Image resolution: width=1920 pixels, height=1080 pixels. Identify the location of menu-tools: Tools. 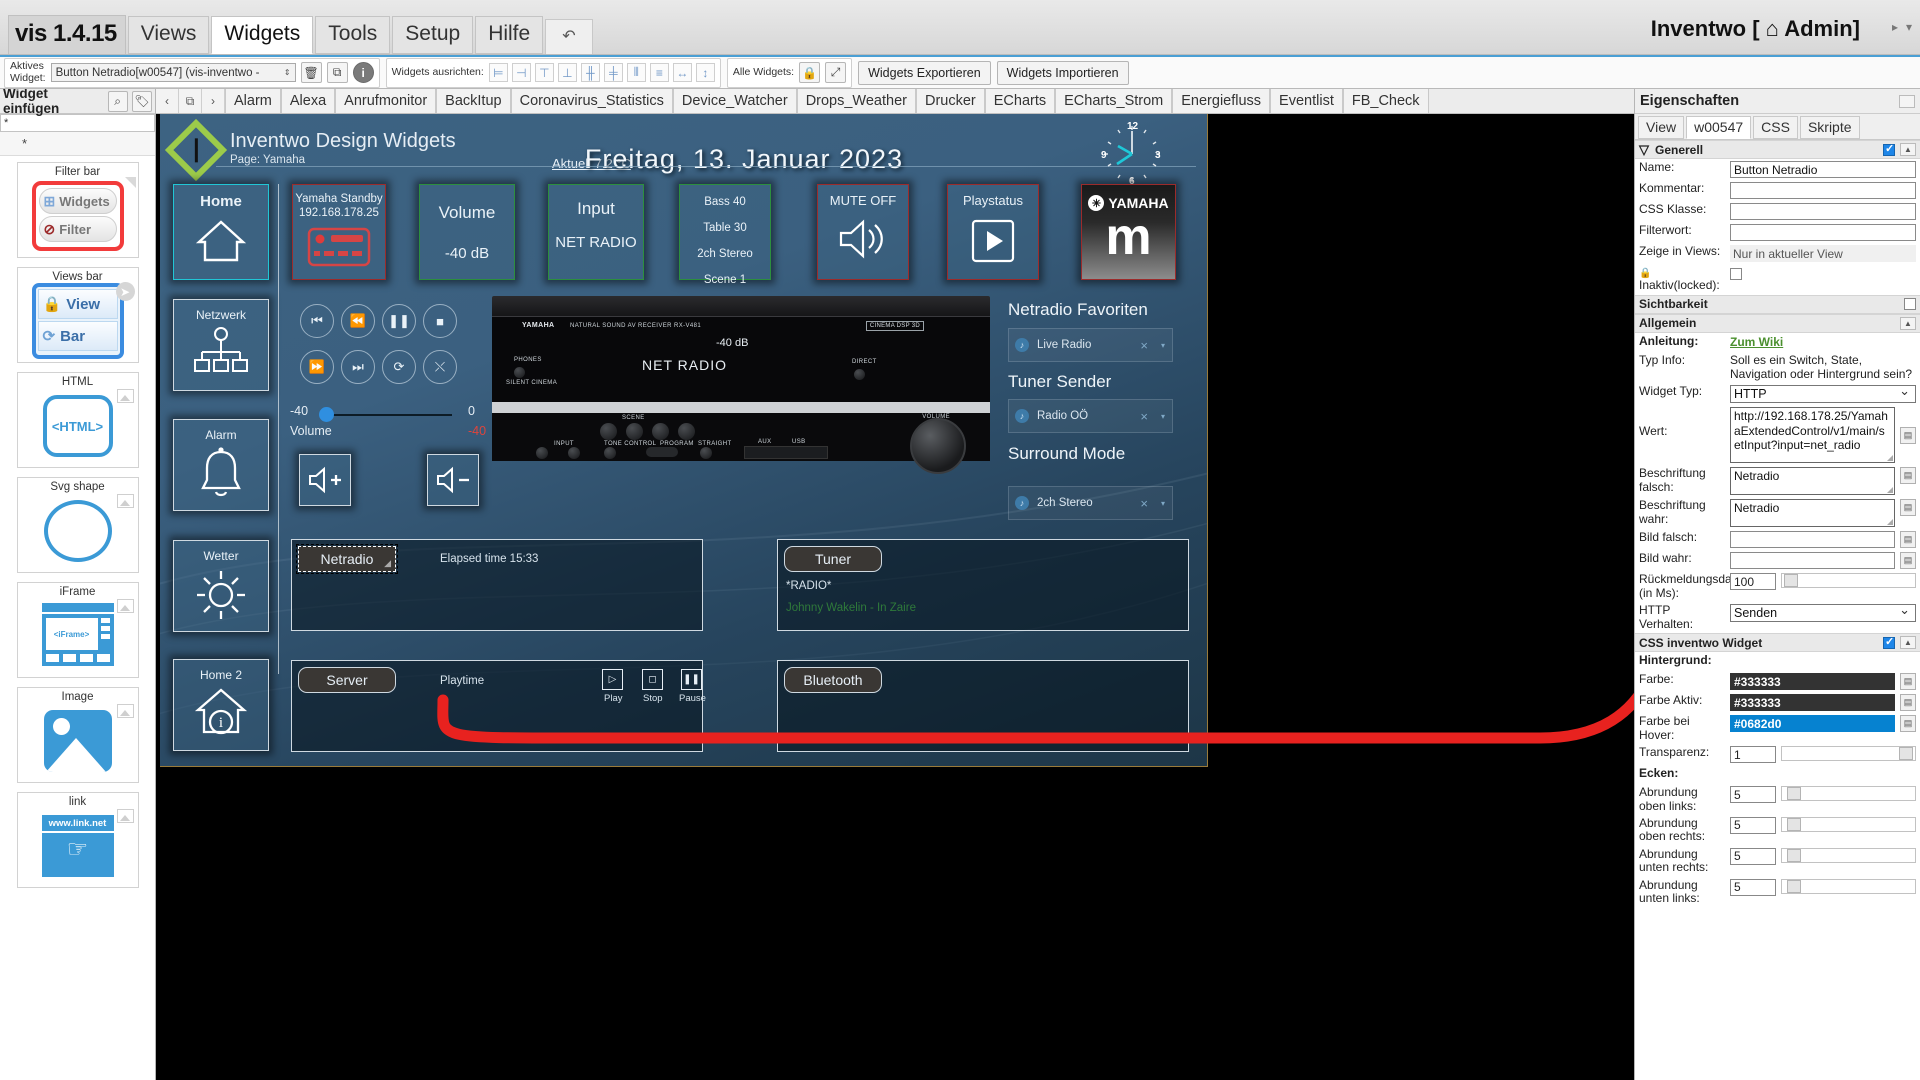
(353, 34).